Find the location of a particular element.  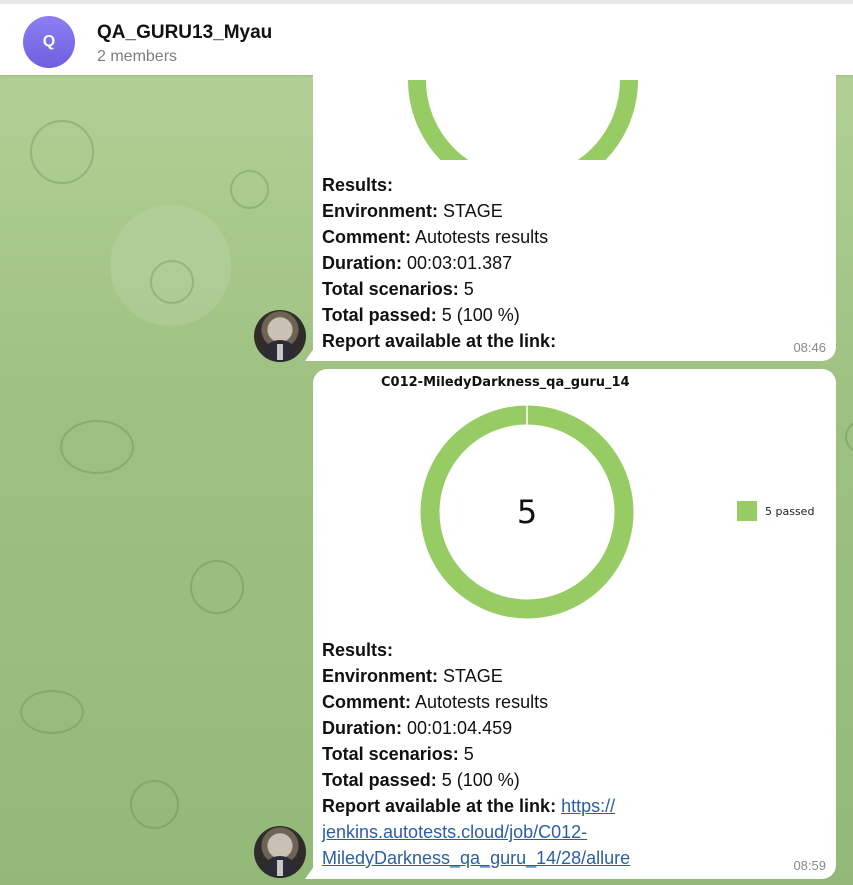

chart-ring-slice is located at coordinates (523, 119).